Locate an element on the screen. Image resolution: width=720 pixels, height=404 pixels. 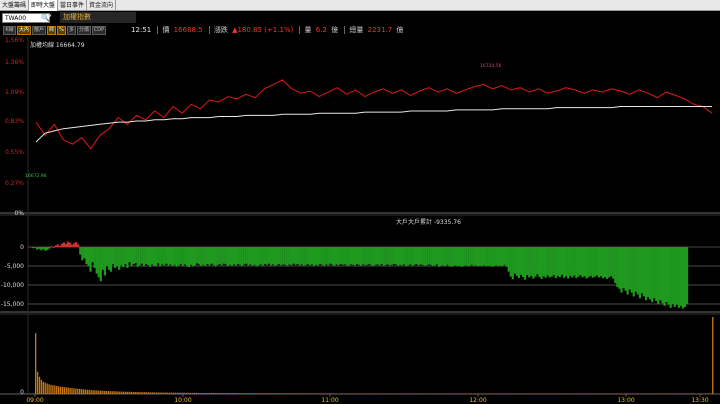
tab-2: 當日事件 is located at coordinates (73, 5).